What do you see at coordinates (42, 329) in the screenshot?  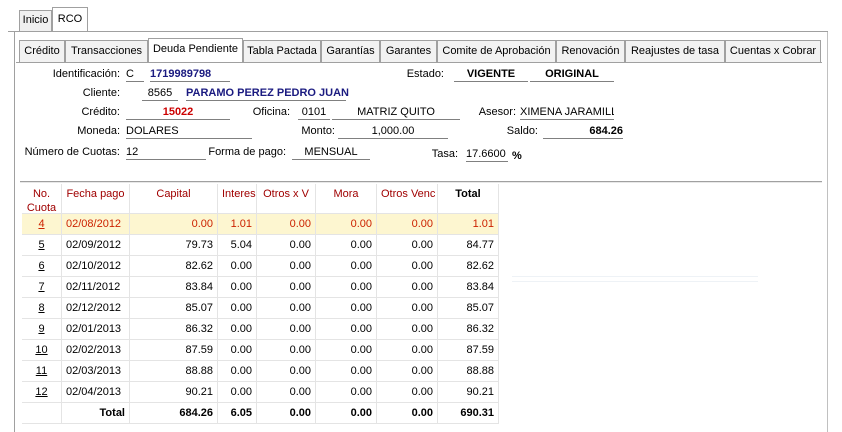 I see `cuota-number-link: 9` at bounding box center [42, 329].